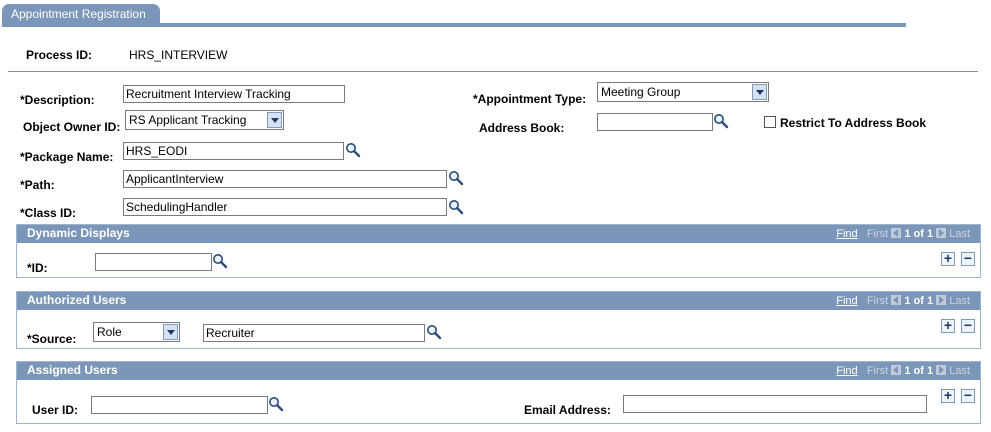  Describe the element at coordinates (498, 371) in the screenshot. I see `assigned-users-header: Assigned Users Find First 1 of 1 Last` at that location.